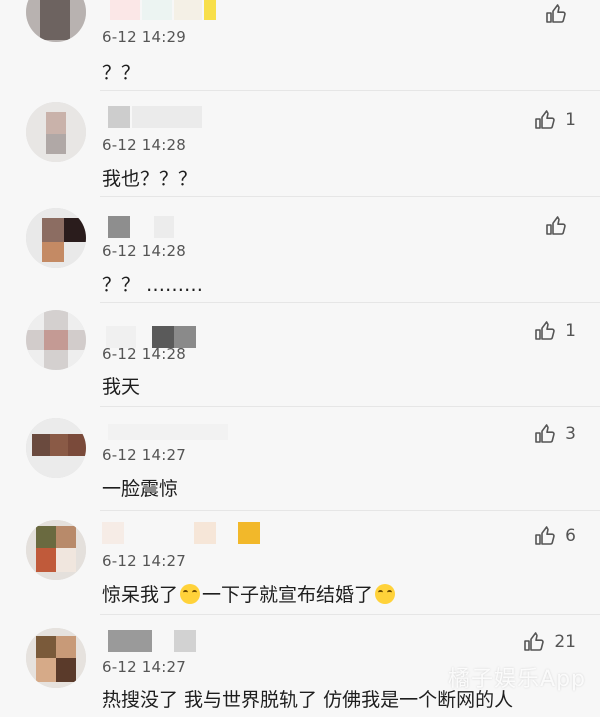 The width and height of the screenshot is (600, 717). I want to click on comment-text-part: 一下子就宣布结婚了, so click(288, 595).